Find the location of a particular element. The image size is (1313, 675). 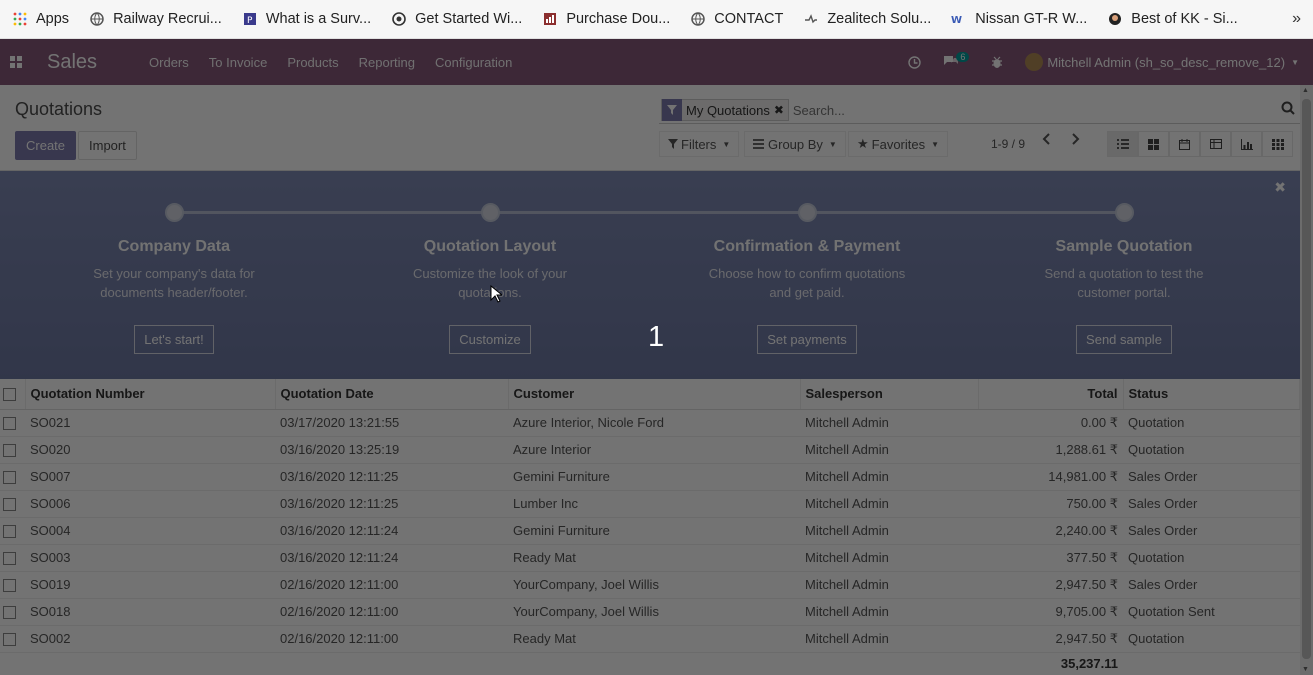

app-brand: Sales is located at coordinates (72, 62).